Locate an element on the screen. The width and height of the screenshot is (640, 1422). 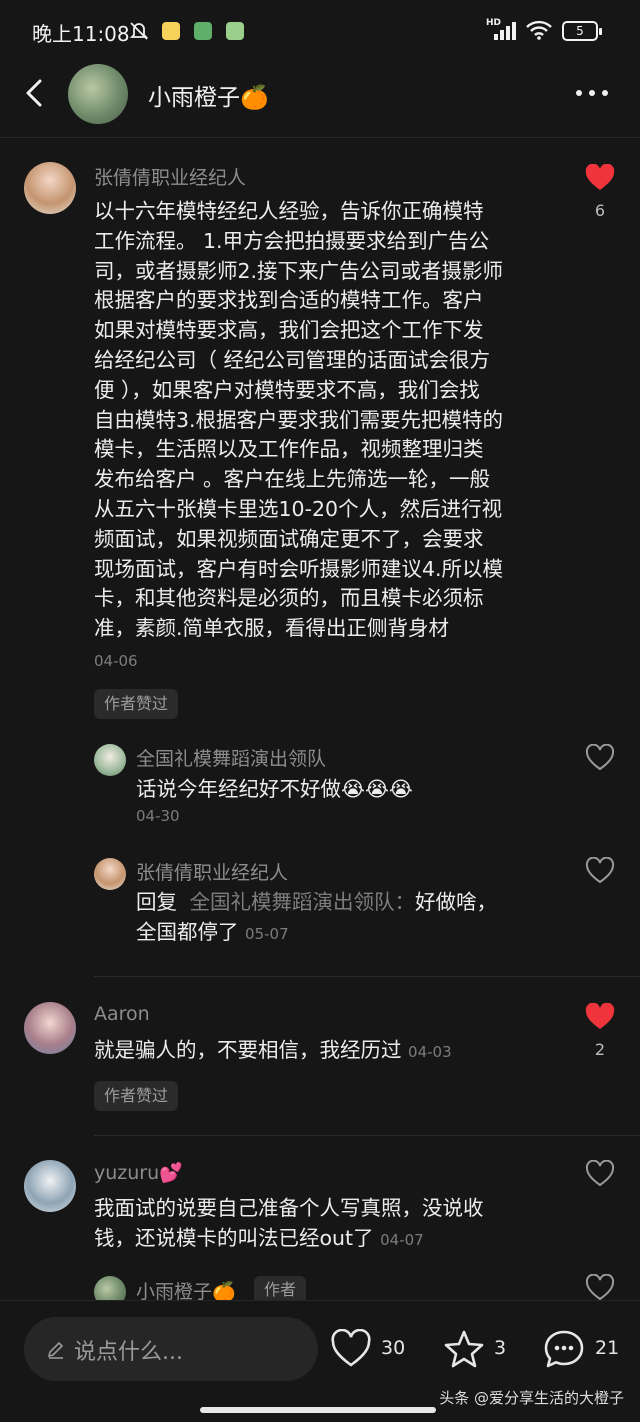
comment-date: 04-03 is located at coordinates (430, 1052).